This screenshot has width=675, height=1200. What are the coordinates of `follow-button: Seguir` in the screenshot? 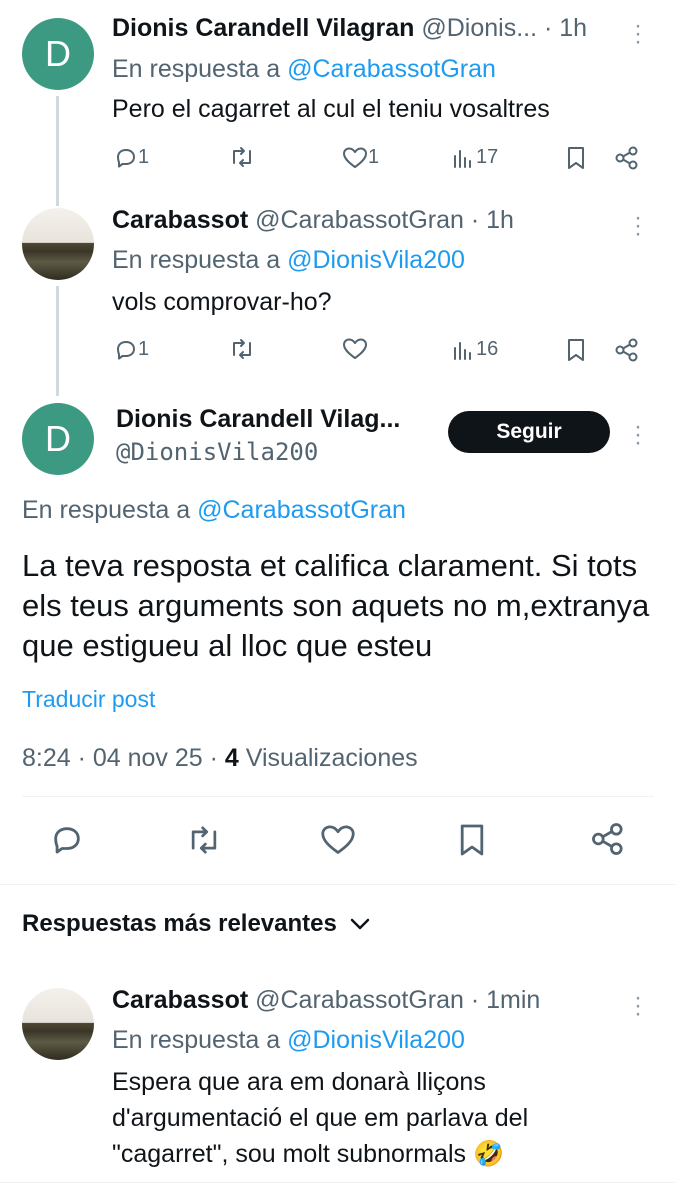 It's located at (529, 432).